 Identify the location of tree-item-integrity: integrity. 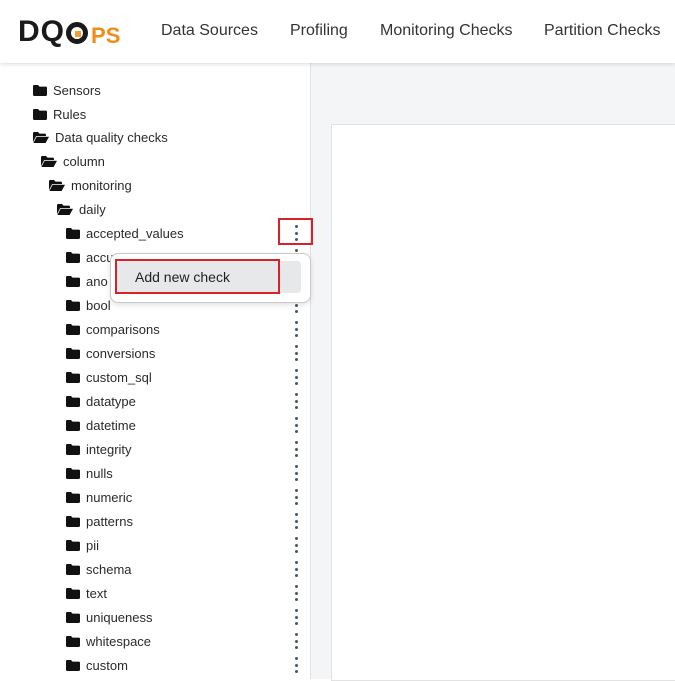
(99, 449).